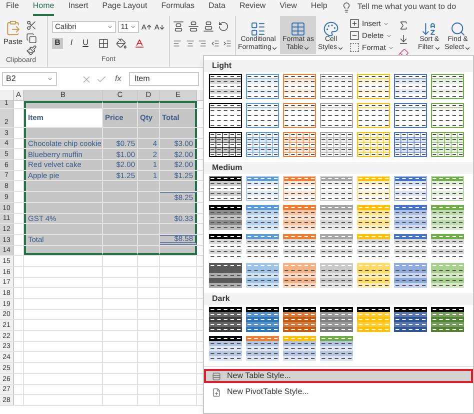 This screenshot has height=414, width=474. I want to click on font-style-button: B, so click(57, 43).